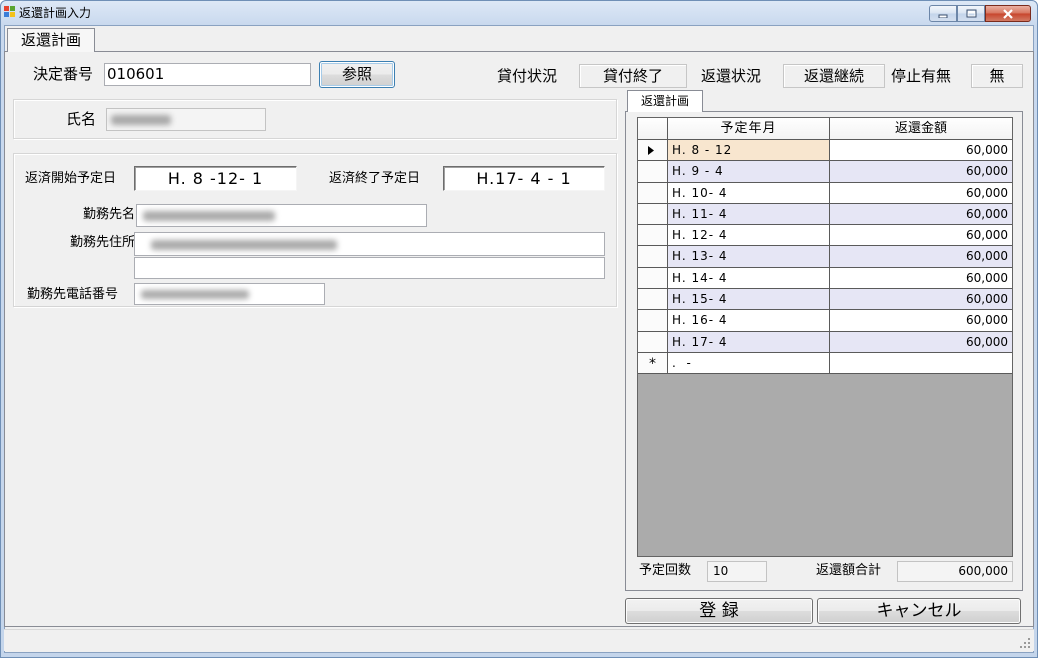 This screenshot has height=658, width=1038. I want to click on register-button: 登 録, so click(719, 611).